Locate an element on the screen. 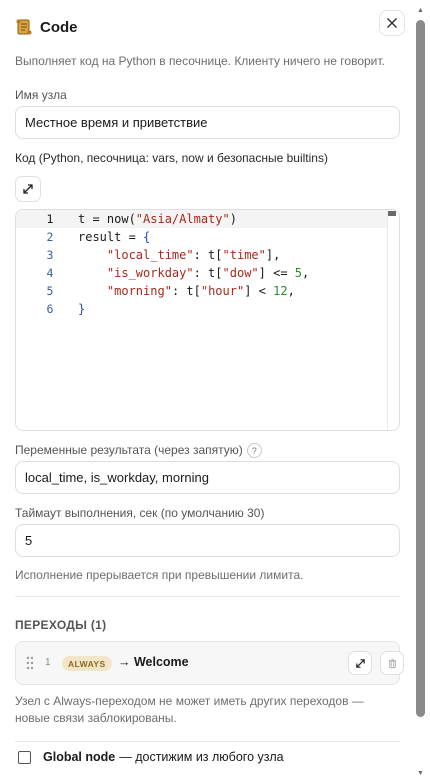 This screenshot has height=783, width=430. delete-transition-button is located at coordinates (392, 663).